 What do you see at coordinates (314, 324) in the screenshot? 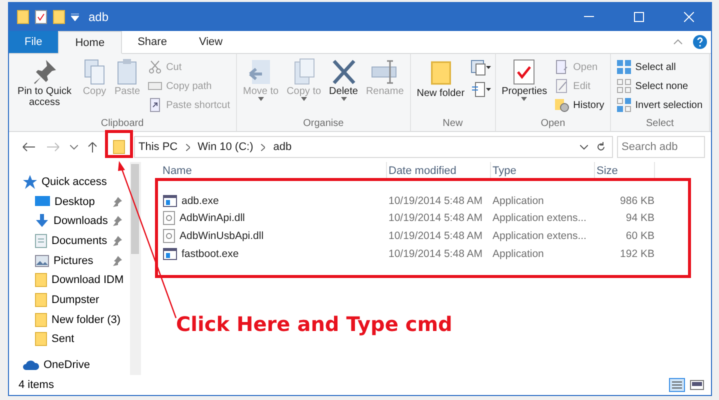
I see `annotation-text: Click Here and Type cmd` at bounding box center [314, 324].